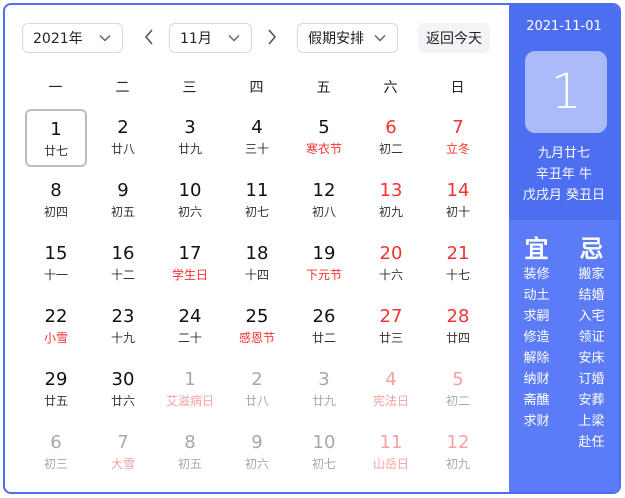 This screenshot has height=498, width=625. What do you see at coordinates (324, 138) in the screenshot?
I see `day-cell: 5 寒衣节` at bounding box center [324, 138].